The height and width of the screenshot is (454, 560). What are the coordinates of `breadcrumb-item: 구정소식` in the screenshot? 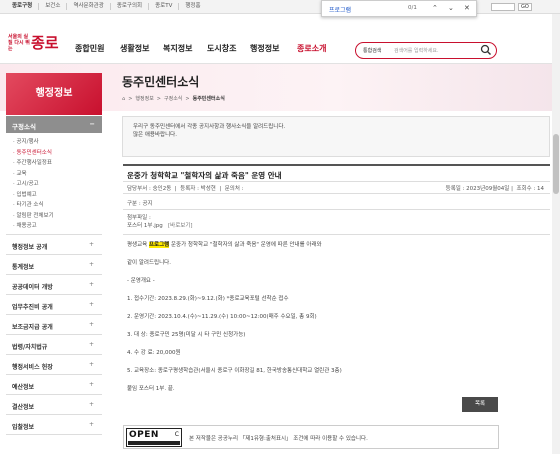 It's located at (173, 98).